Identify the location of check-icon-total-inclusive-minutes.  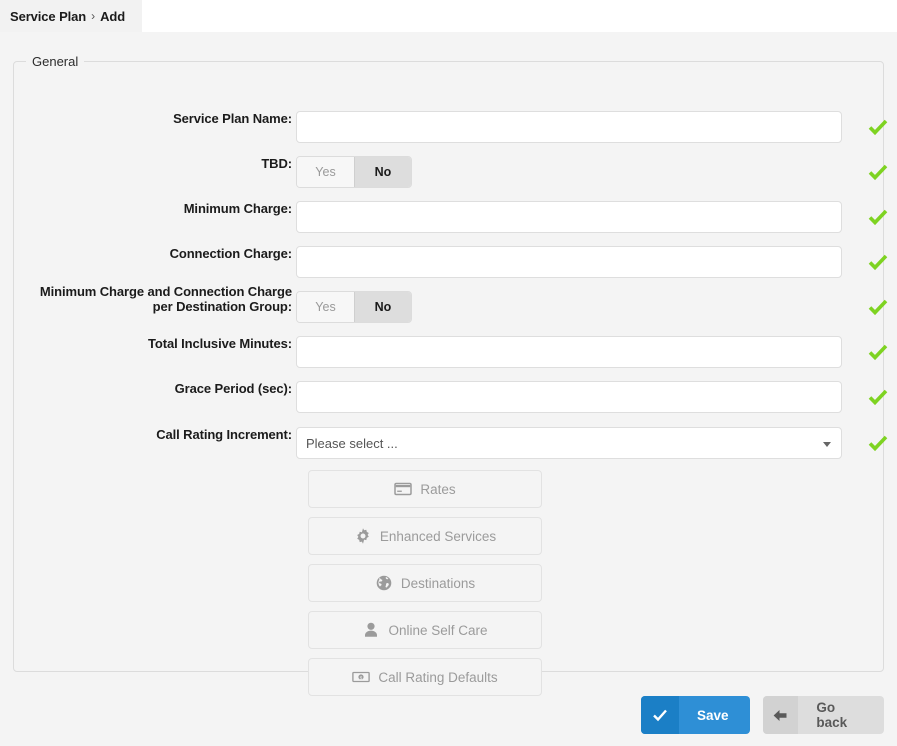
(878, 352).